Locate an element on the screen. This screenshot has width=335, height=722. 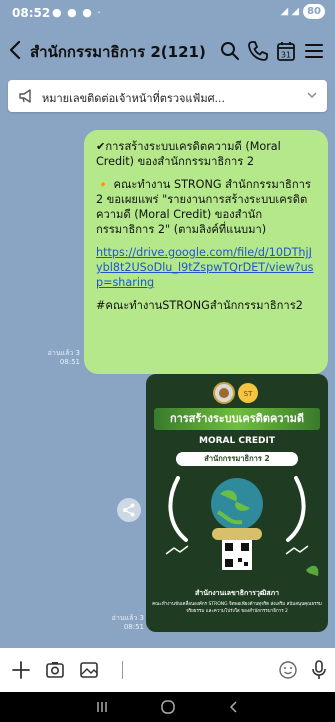
message-input-bar is located at coordinates (167, 670).